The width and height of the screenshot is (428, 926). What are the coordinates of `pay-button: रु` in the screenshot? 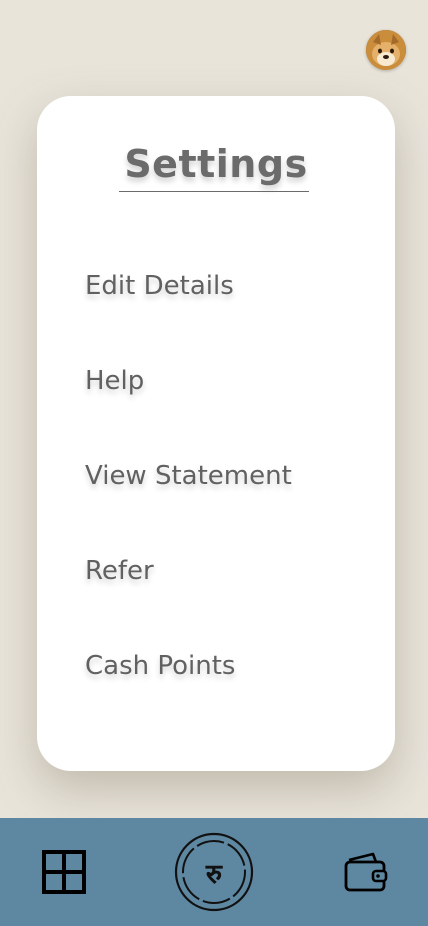 It's located at (214, 872).